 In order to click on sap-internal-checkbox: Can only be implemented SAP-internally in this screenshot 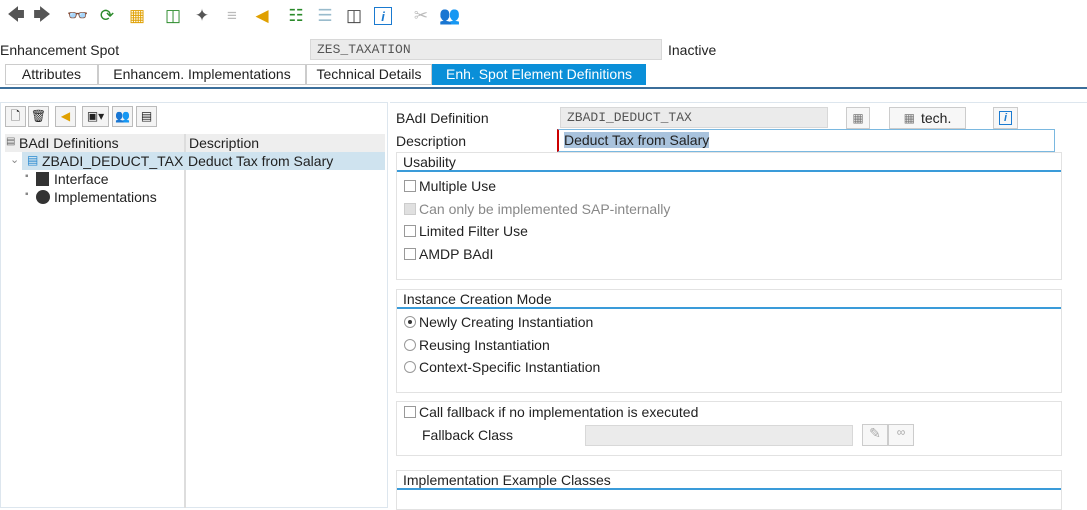, I will do `click(537, 209)`.